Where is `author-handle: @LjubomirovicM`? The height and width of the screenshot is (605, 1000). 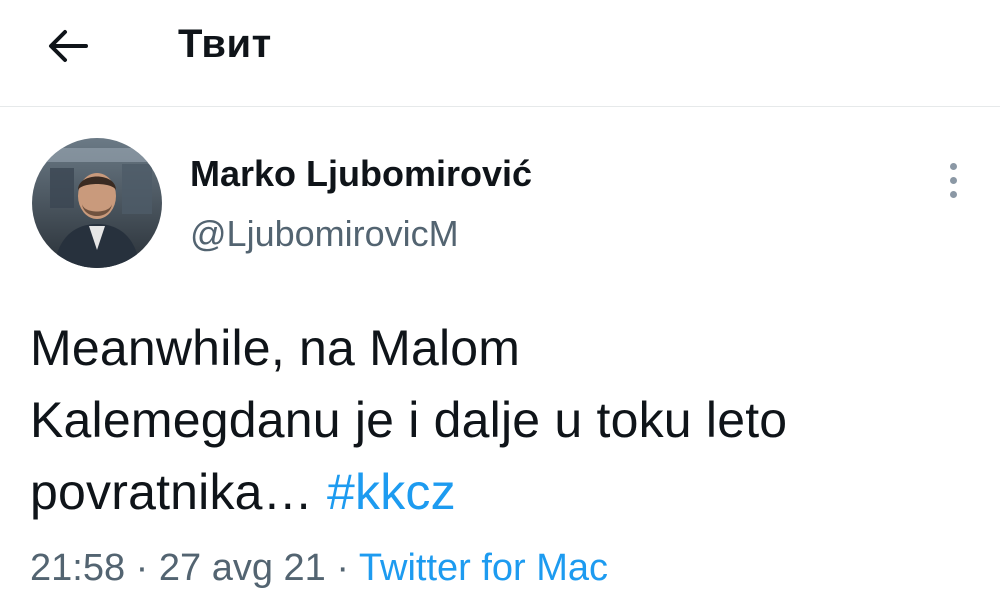 author-handle: @LjubomirovicM is located at coordinates (324, 234).